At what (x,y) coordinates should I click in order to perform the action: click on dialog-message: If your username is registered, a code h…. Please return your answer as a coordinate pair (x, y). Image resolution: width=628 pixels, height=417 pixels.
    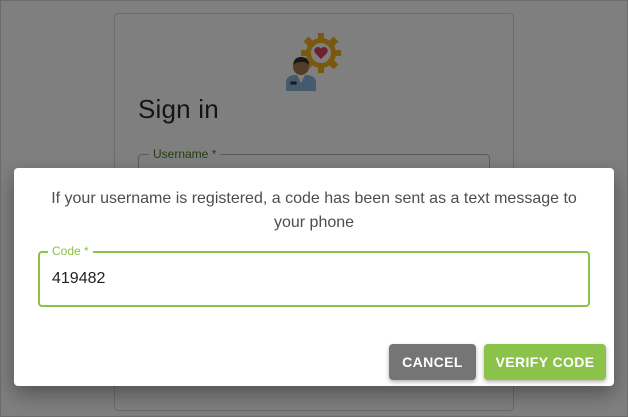
    Looking at the image, I should click on (314, 210).